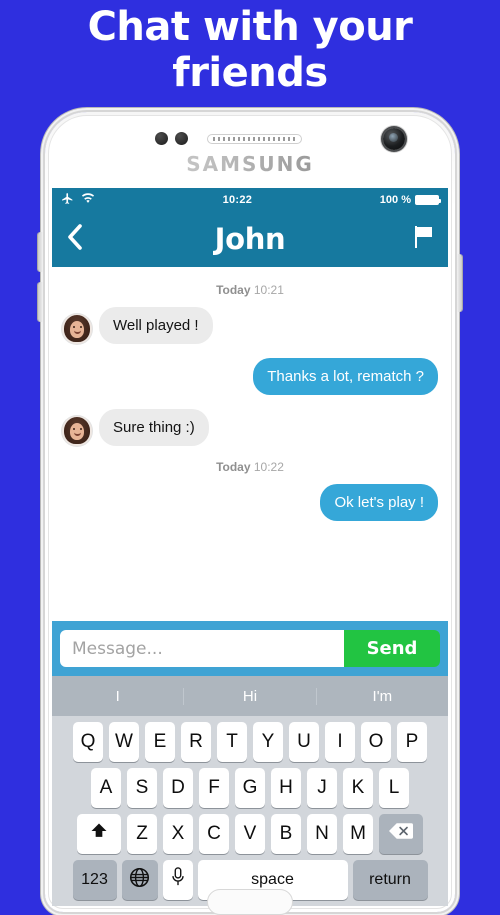 The height and width of the screenshot is (915, 500). Describe the element at coordinates (268, 290) in the screenshot. I see `day-separator-time: 10:21` at that location.